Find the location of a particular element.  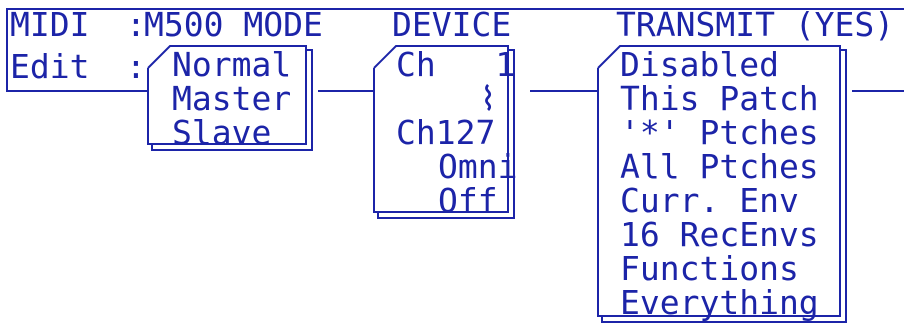

device-channel-first: Ch 1 is located at coordinates (455, 64).